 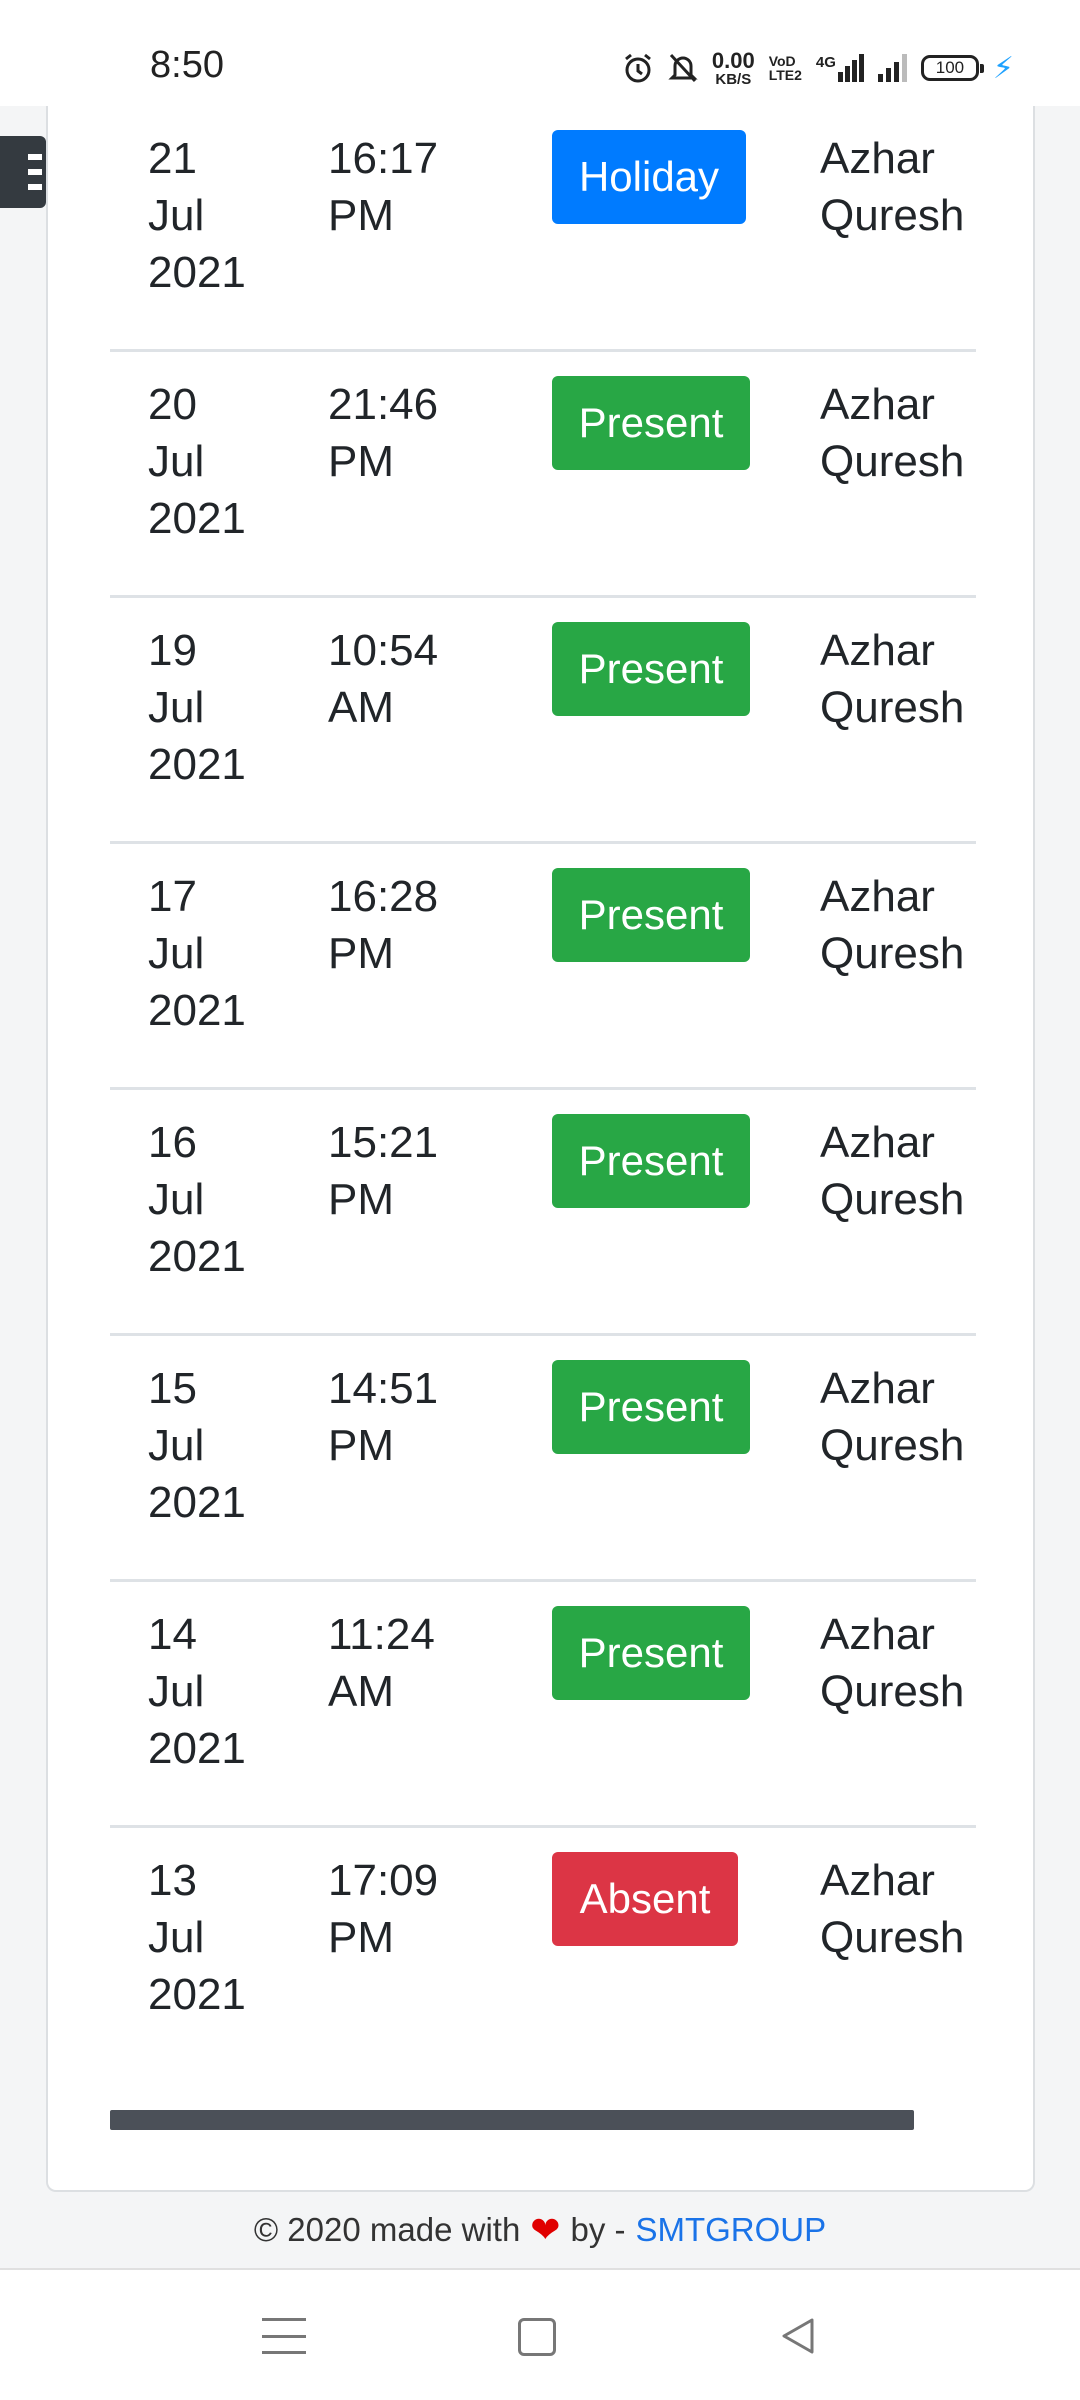 What do you see at coordinates (383, 896) in the screenshot?
I see `time-value: 16:28` at bounding box center [383, 896].